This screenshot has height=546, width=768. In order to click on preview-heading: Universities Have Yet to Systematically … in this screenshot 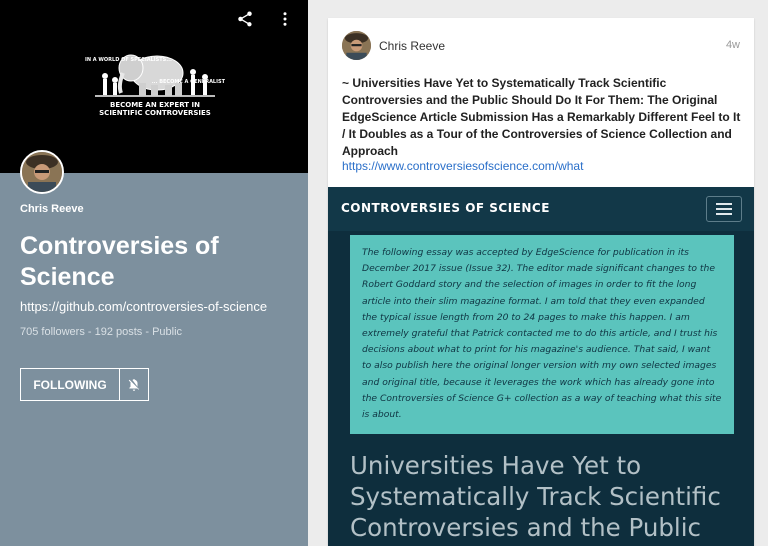, I will do `click(535, 496)`.